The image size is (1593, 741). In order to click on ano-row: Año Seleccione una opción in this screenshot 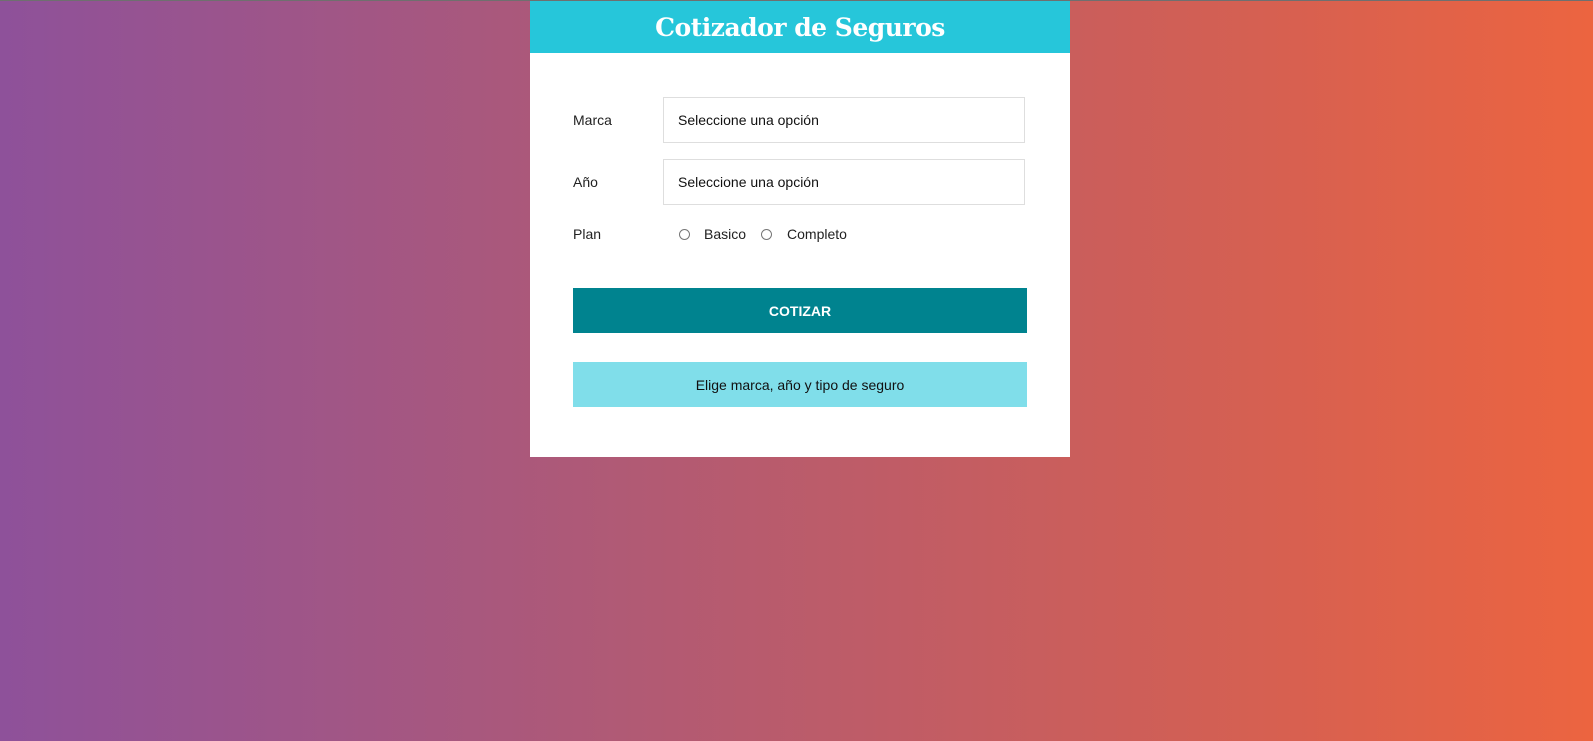, I will do `click(800, 182)`.